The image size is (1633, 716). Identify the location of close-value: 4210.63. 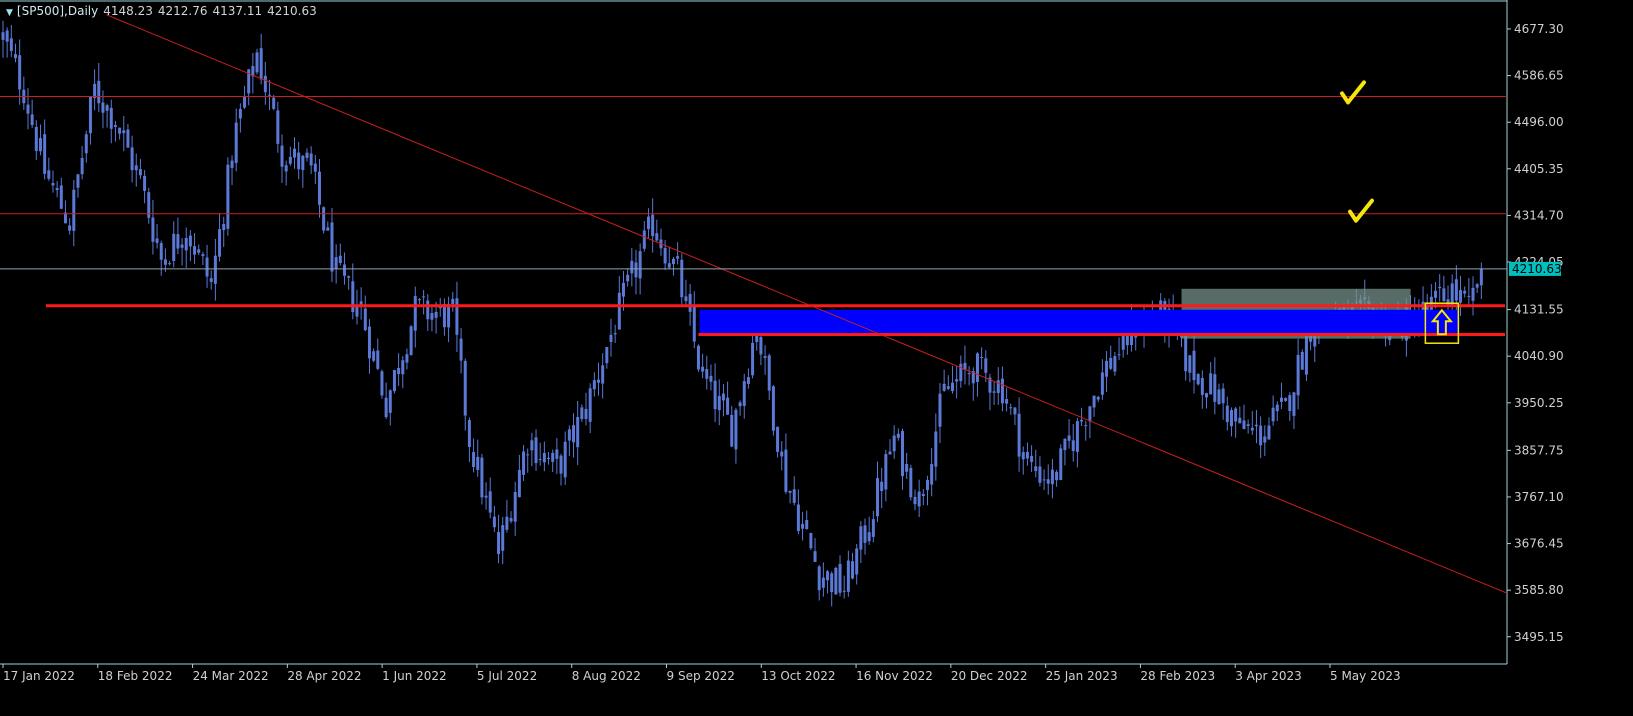
(292, 11).